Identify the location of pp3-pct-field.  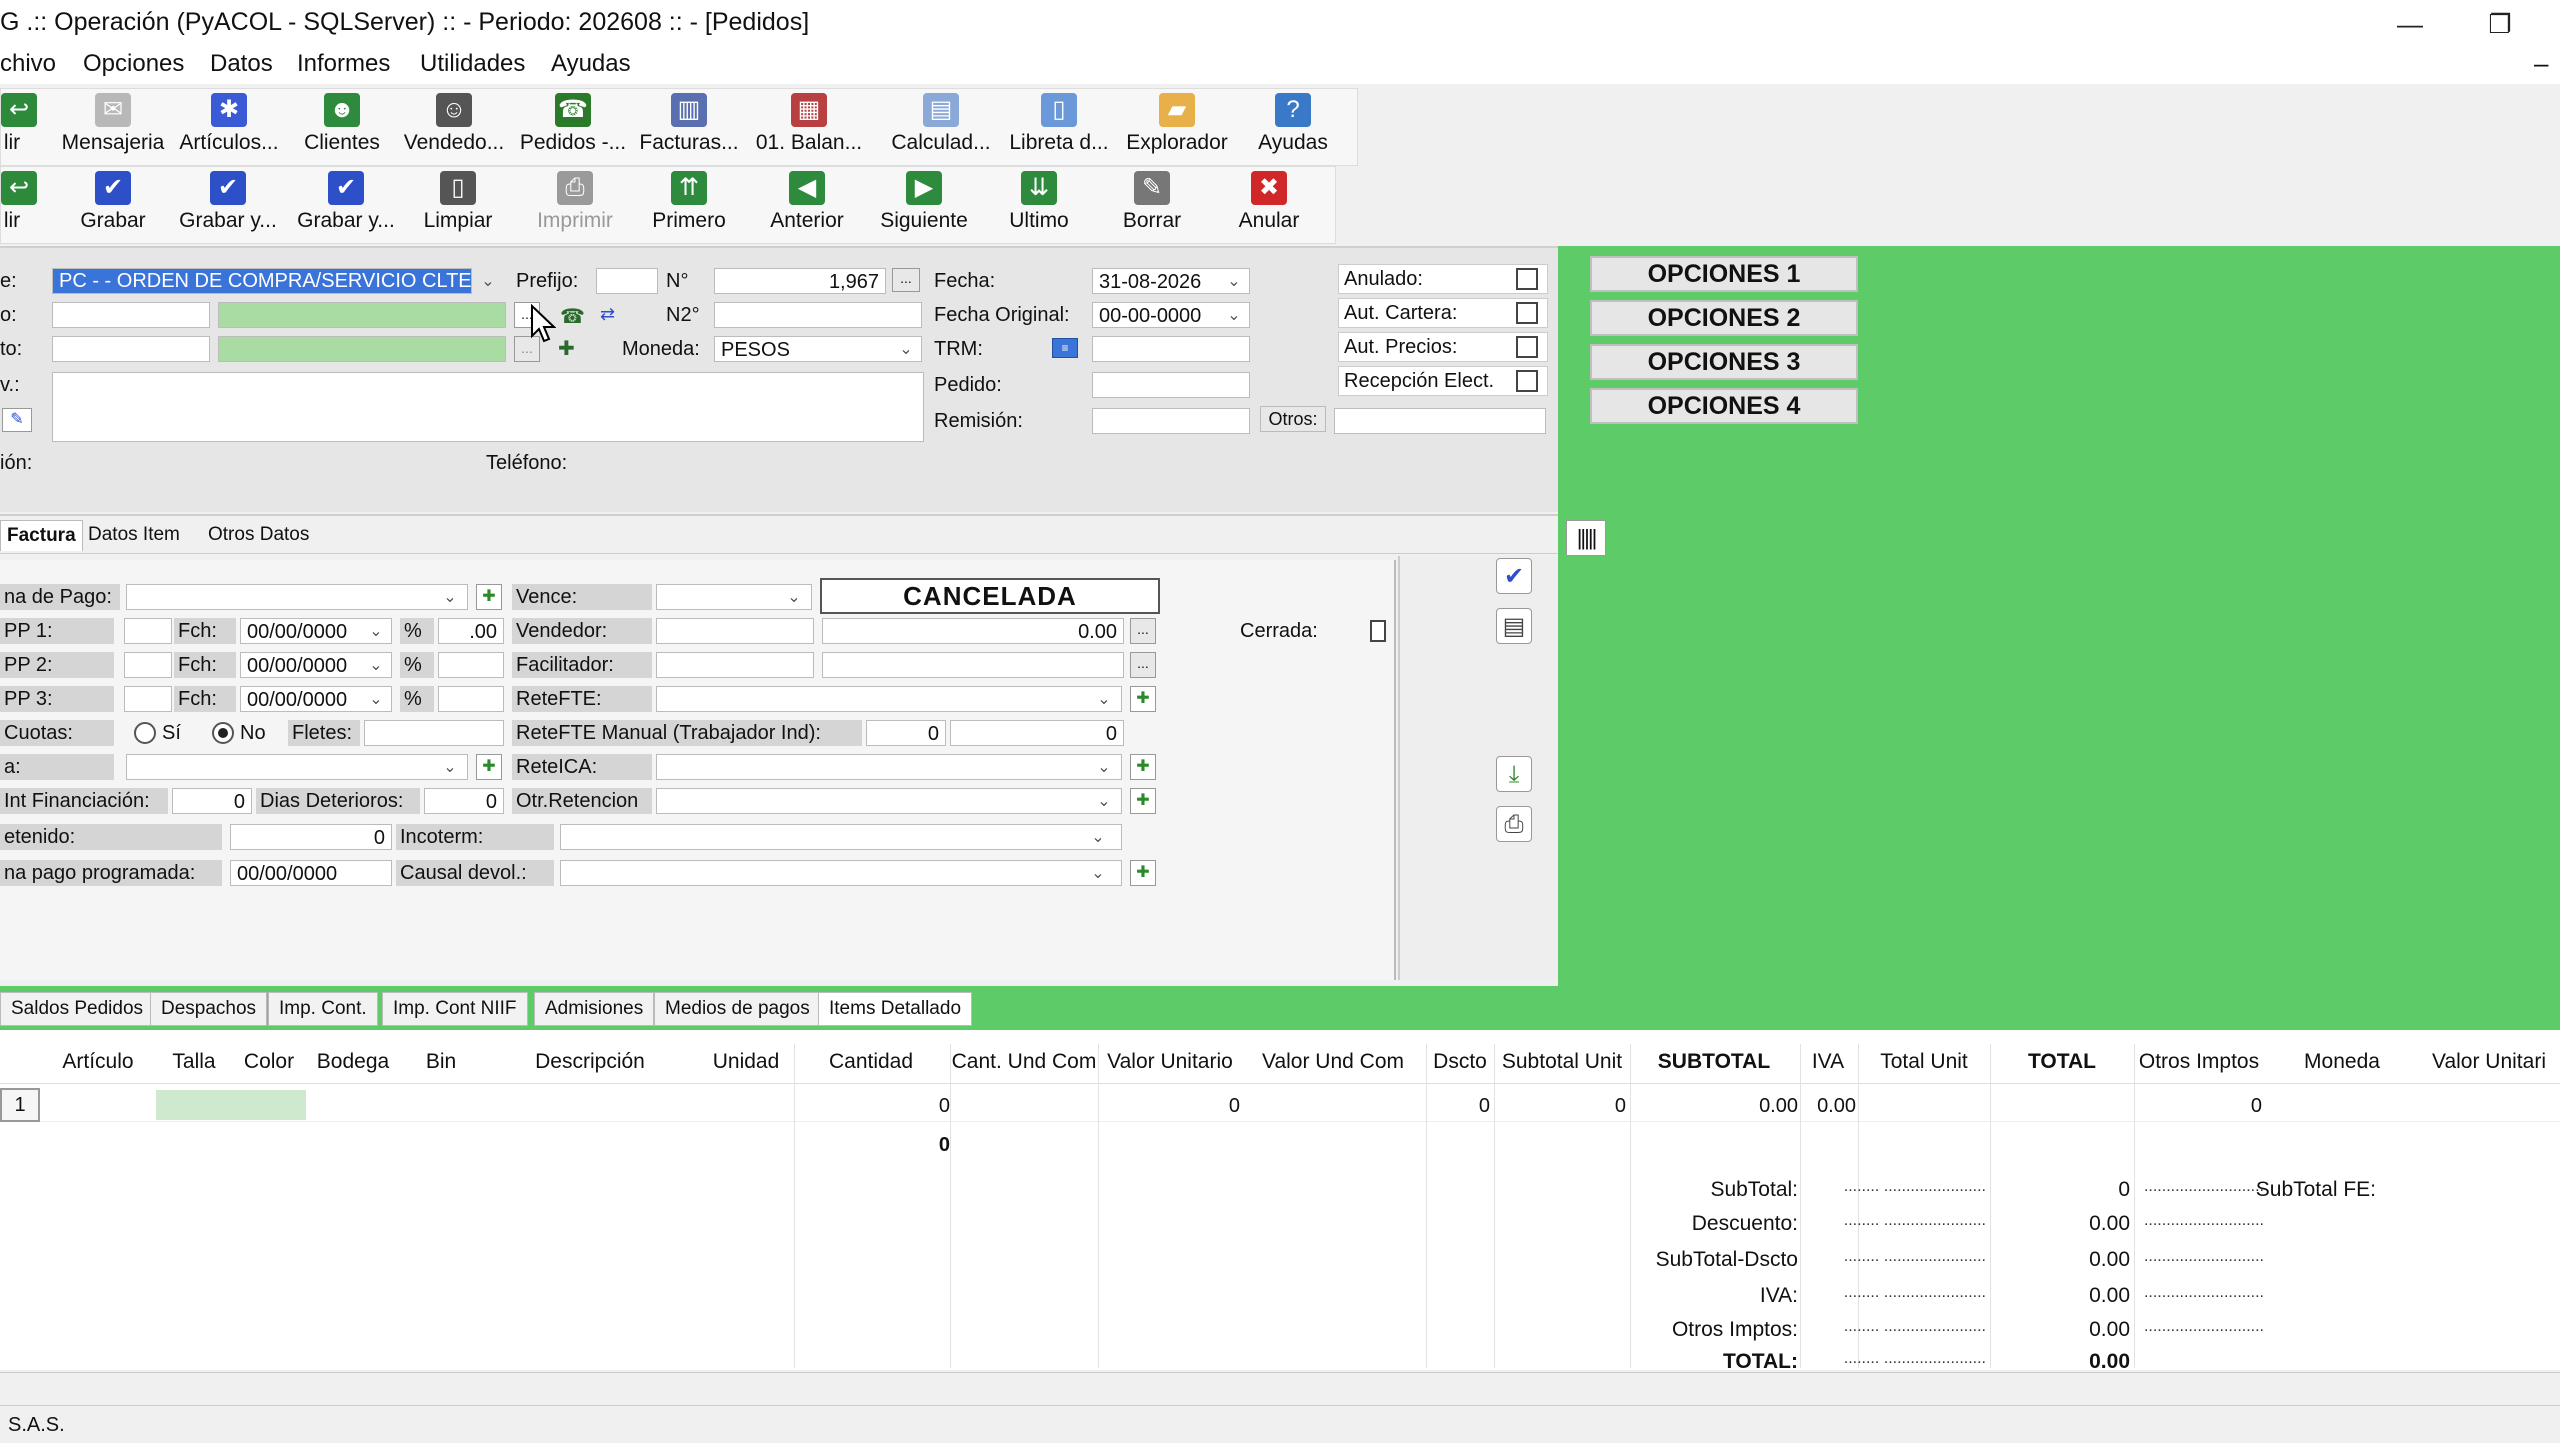
(471, 699).